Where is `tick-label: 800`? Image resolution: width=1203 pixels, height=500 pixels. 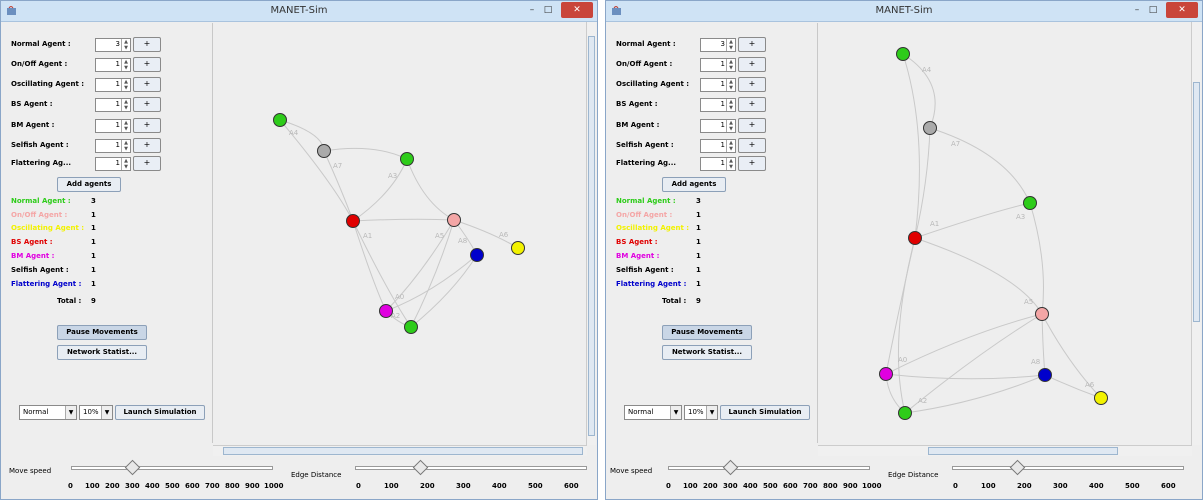 tick-label: 800 is located at coordinates (830, 486).